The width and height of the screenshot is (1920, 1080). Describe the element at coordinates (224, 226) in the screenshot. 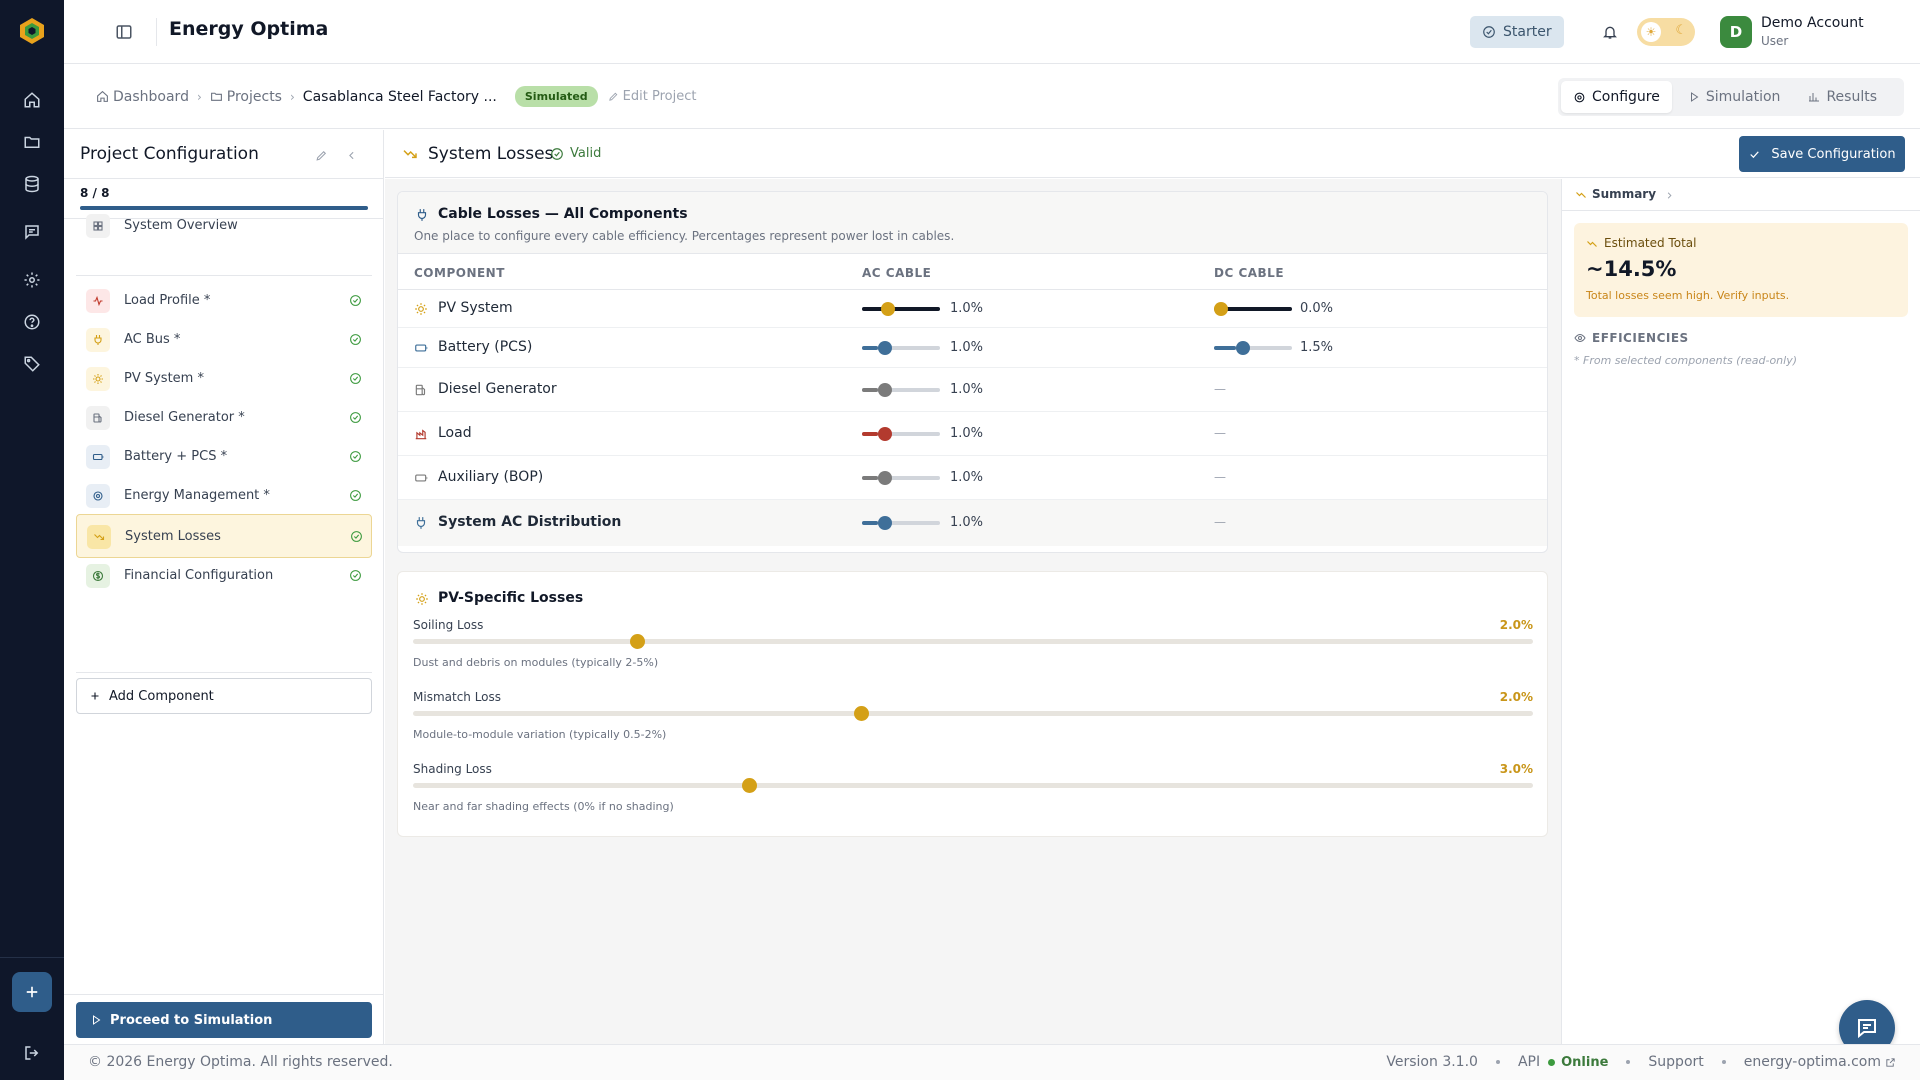

I see `sidebar-step-system-overview: System Overview` at that location.